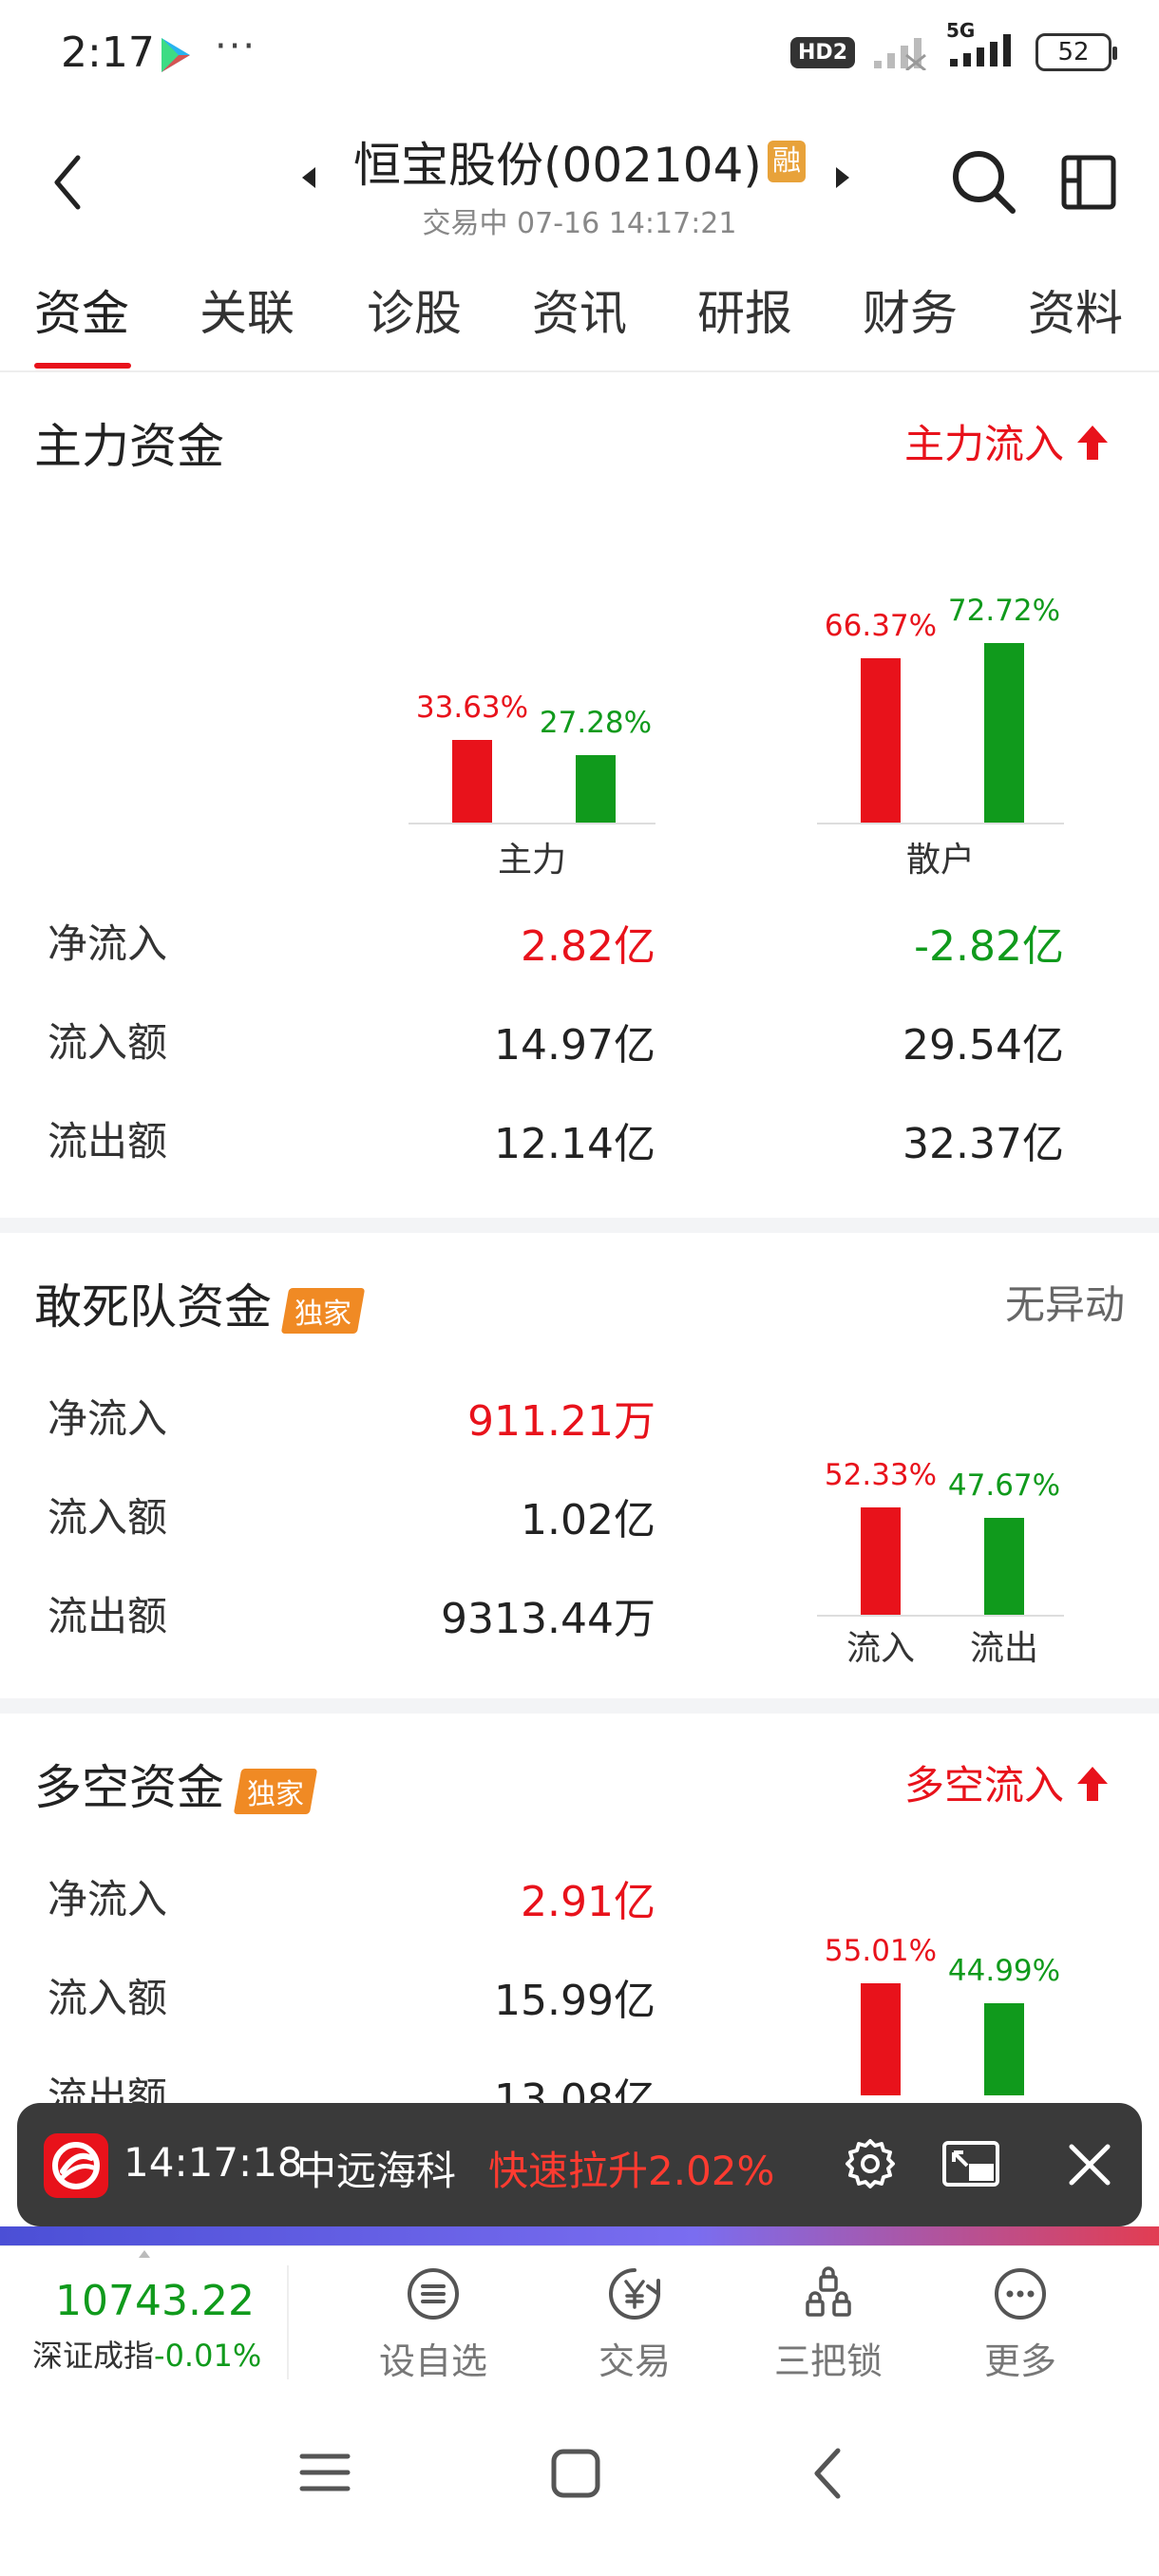  Describe the element at coordinates (634, 2294) in the screenshot. I see `yuan-icon` at that location.